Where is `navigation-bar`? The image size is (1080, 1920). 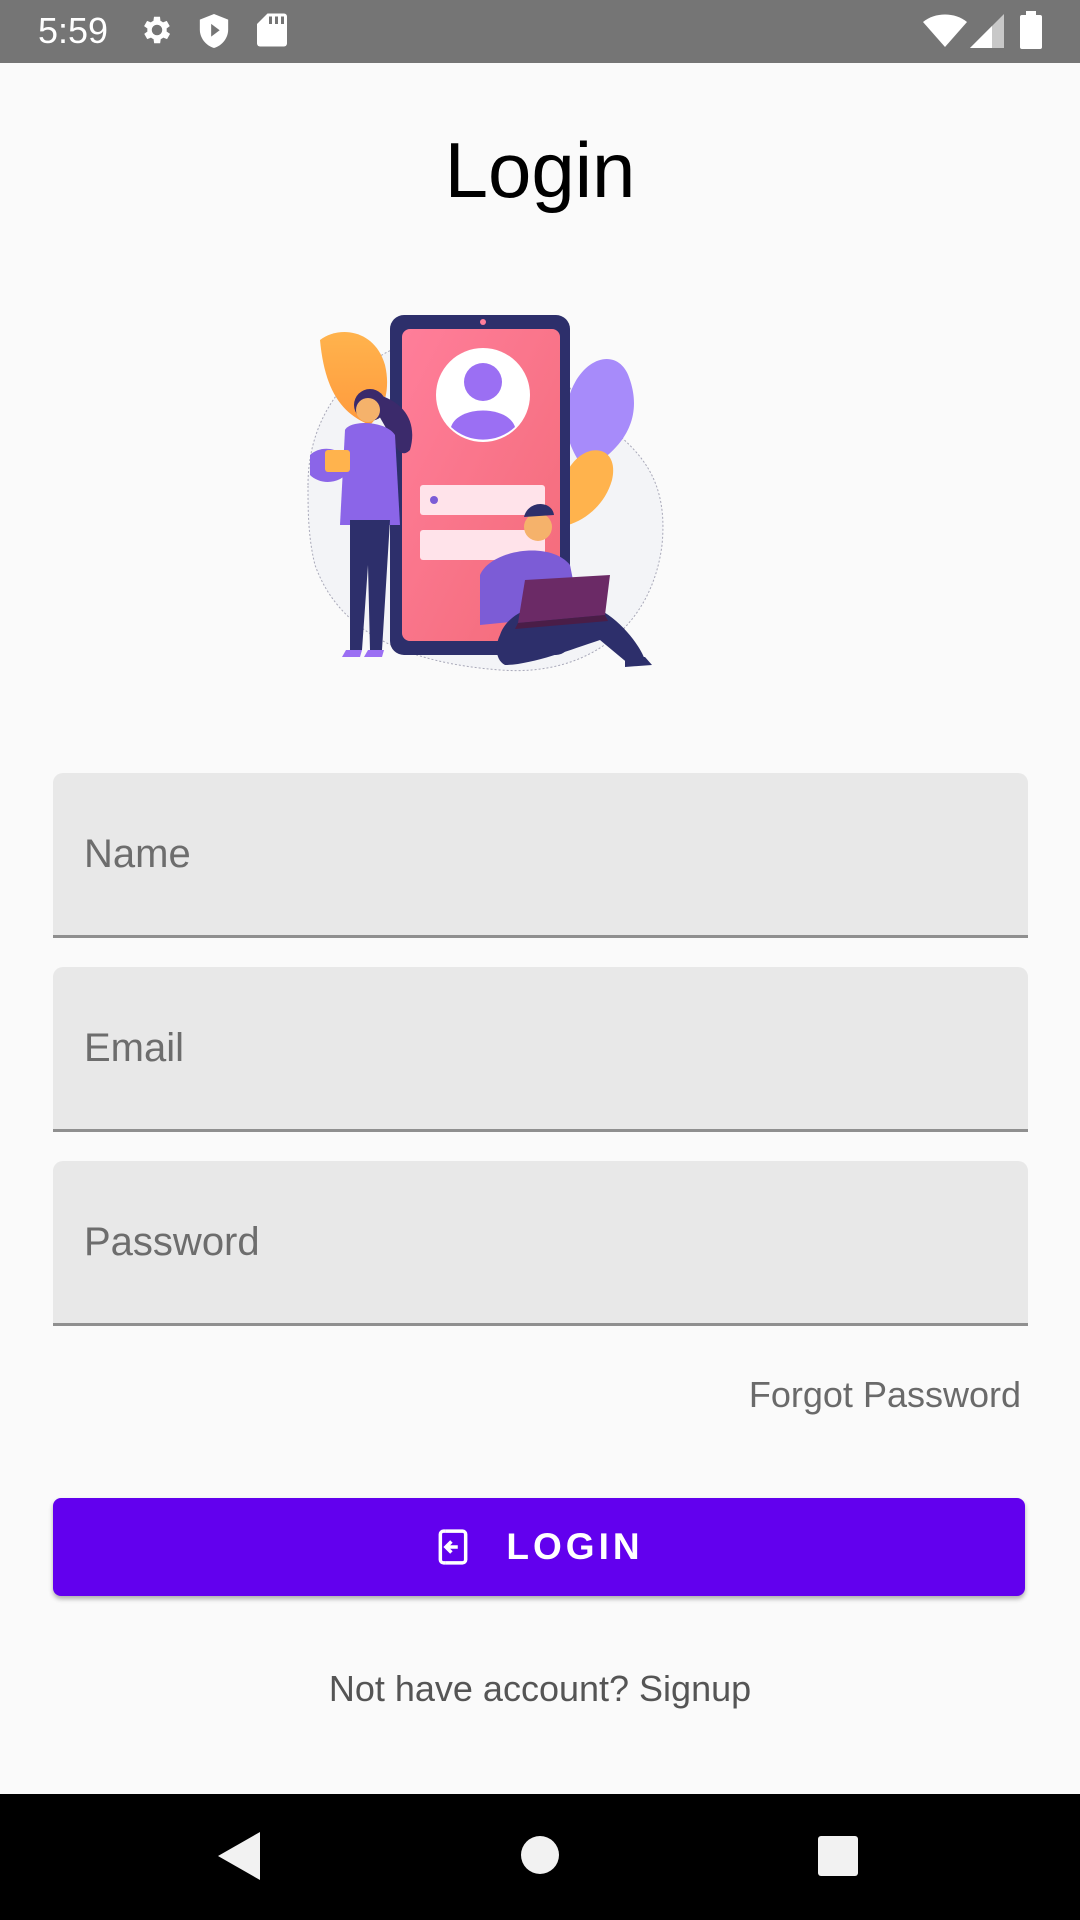 navigation-bar is located at coordinates (540, 1857).